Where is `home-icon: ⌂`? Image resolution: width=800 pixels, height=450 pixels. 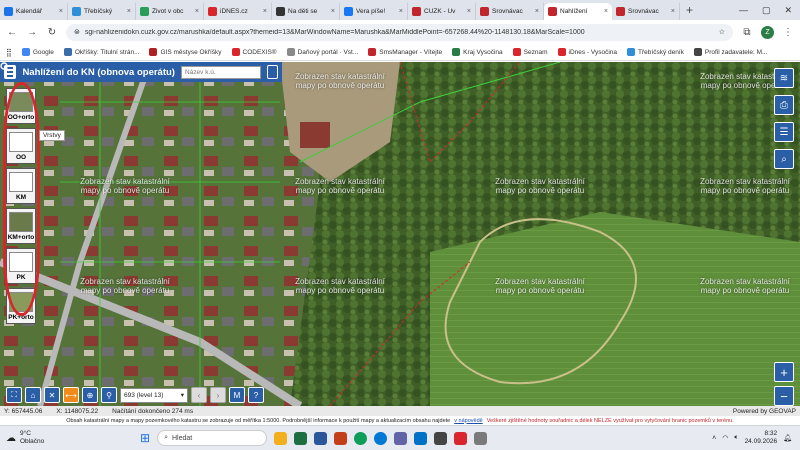
home-icon: ⌂ is located at coordinates (33, 395).